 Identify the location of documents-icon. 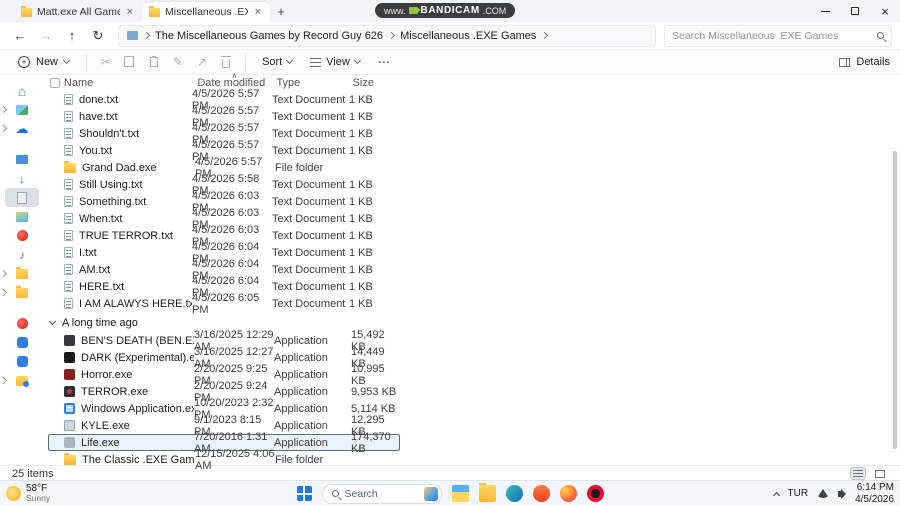
(22, 197).